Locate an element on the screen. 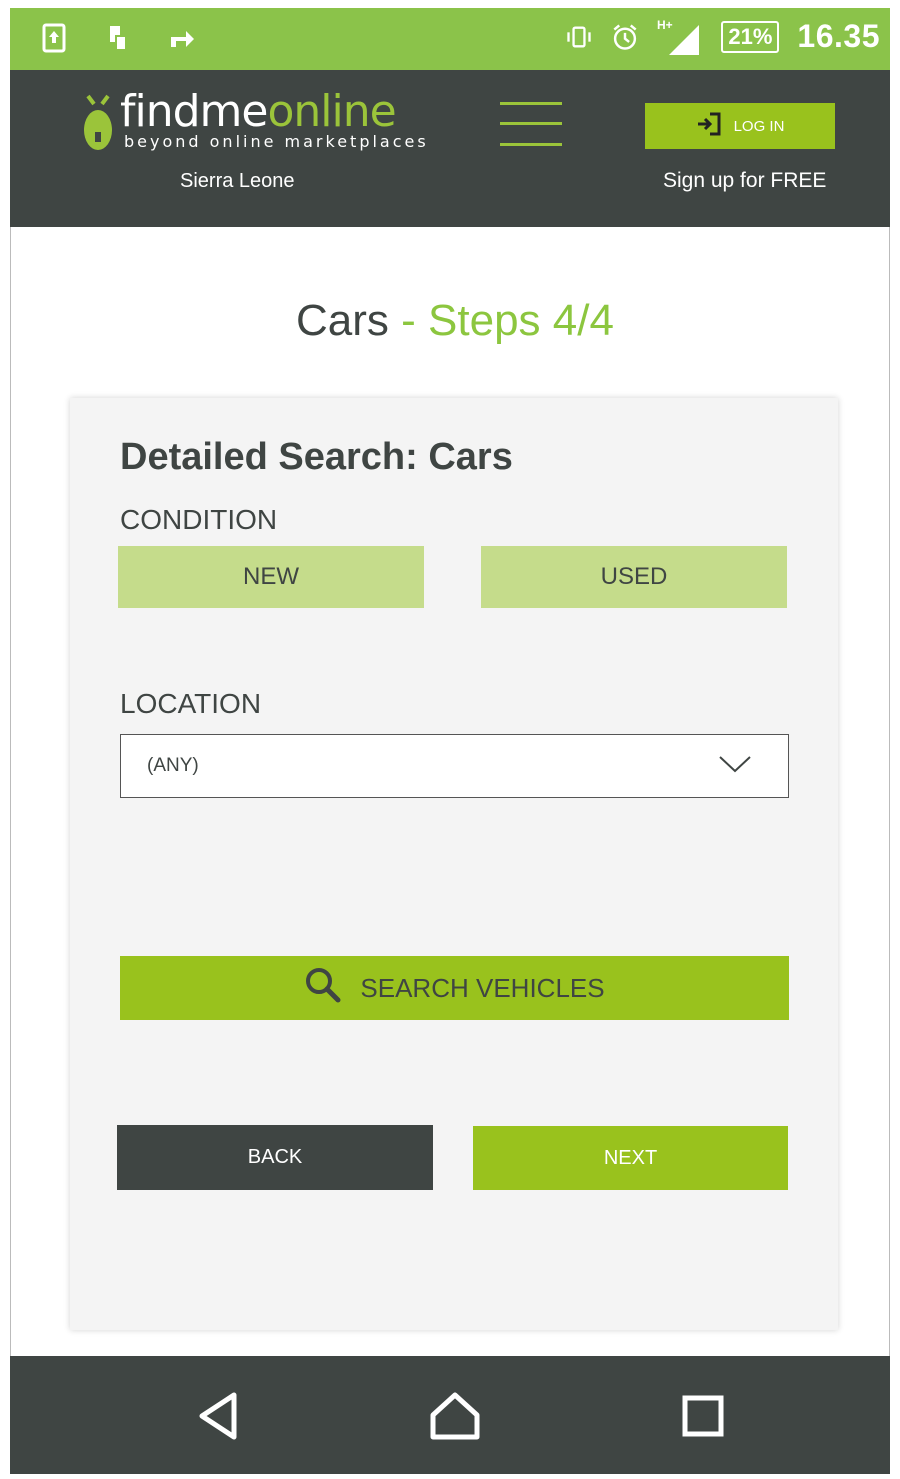  status-bar: H+ 21% 16.35 is located at coordinates (450, 39).